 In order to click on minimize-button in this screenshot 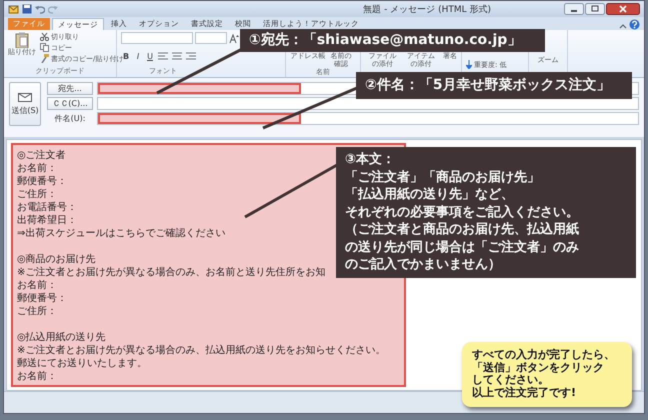, I will do `click(574, 9)`.